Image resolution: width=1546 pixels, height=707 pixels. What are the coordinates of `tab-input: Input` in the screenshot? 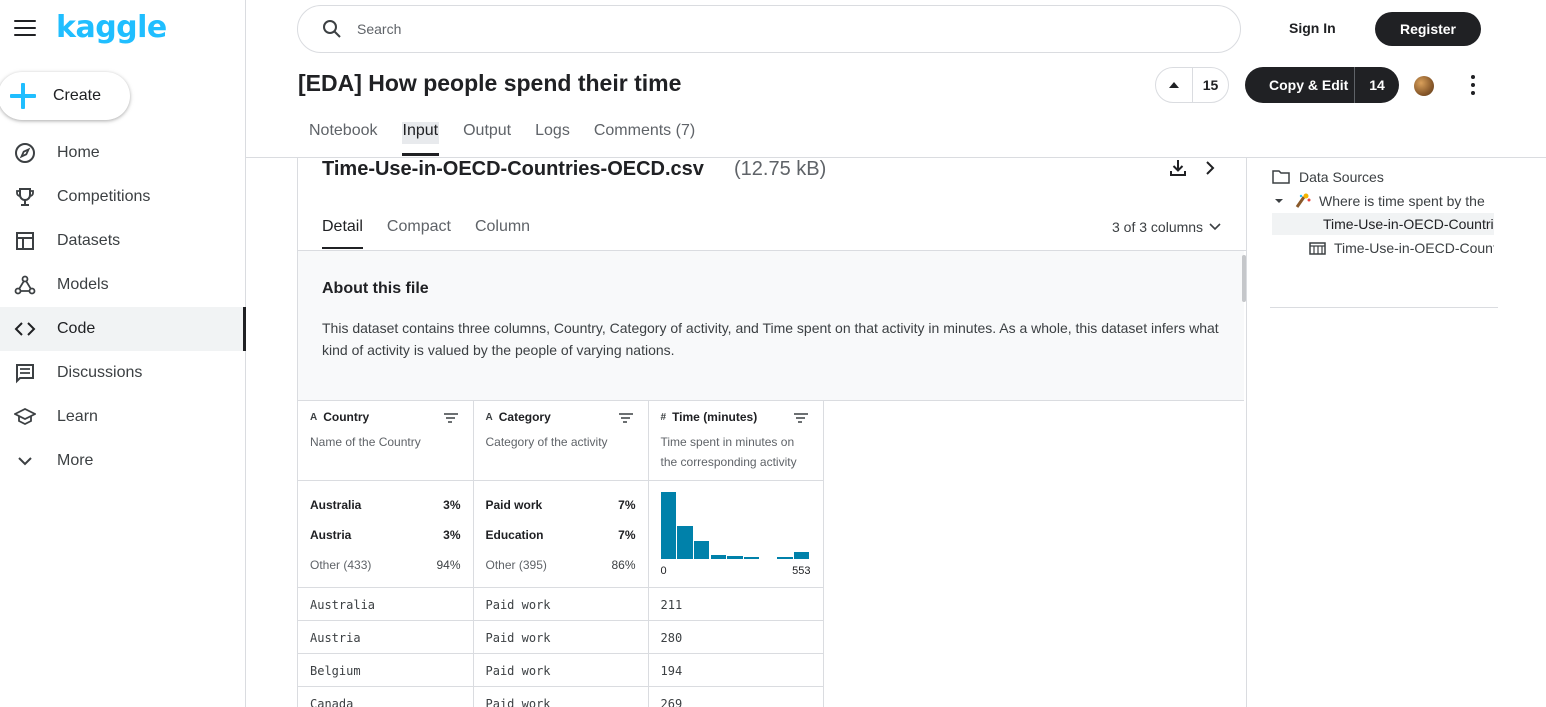 It's located at (420, 139).